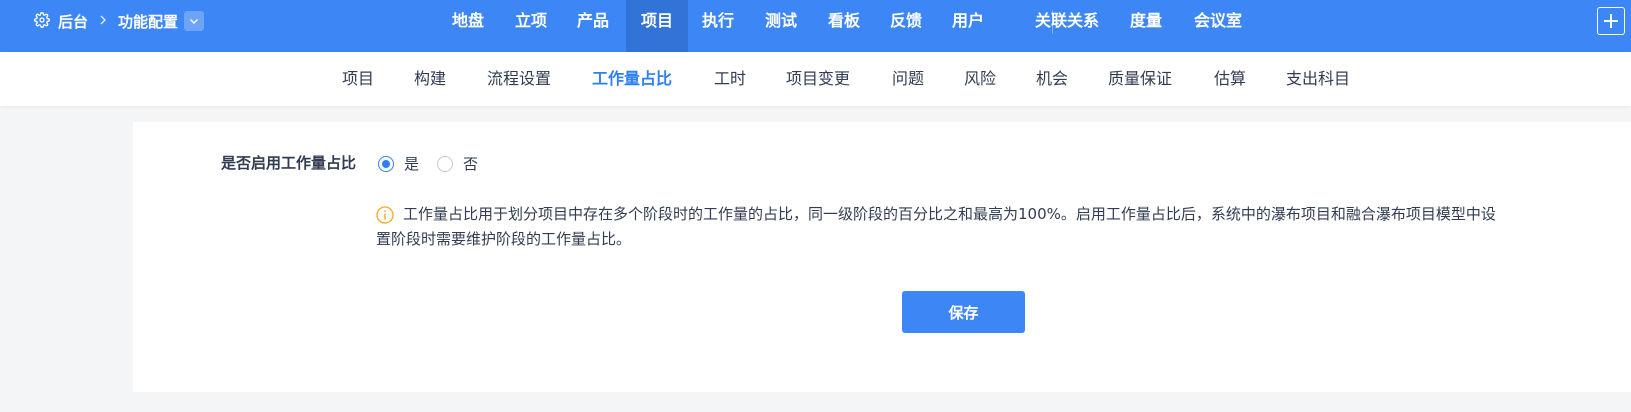 The width and height of the screenshot is (1631, 412). I want to click on main-nav-item-initiation: 立项, so click(531, 26).